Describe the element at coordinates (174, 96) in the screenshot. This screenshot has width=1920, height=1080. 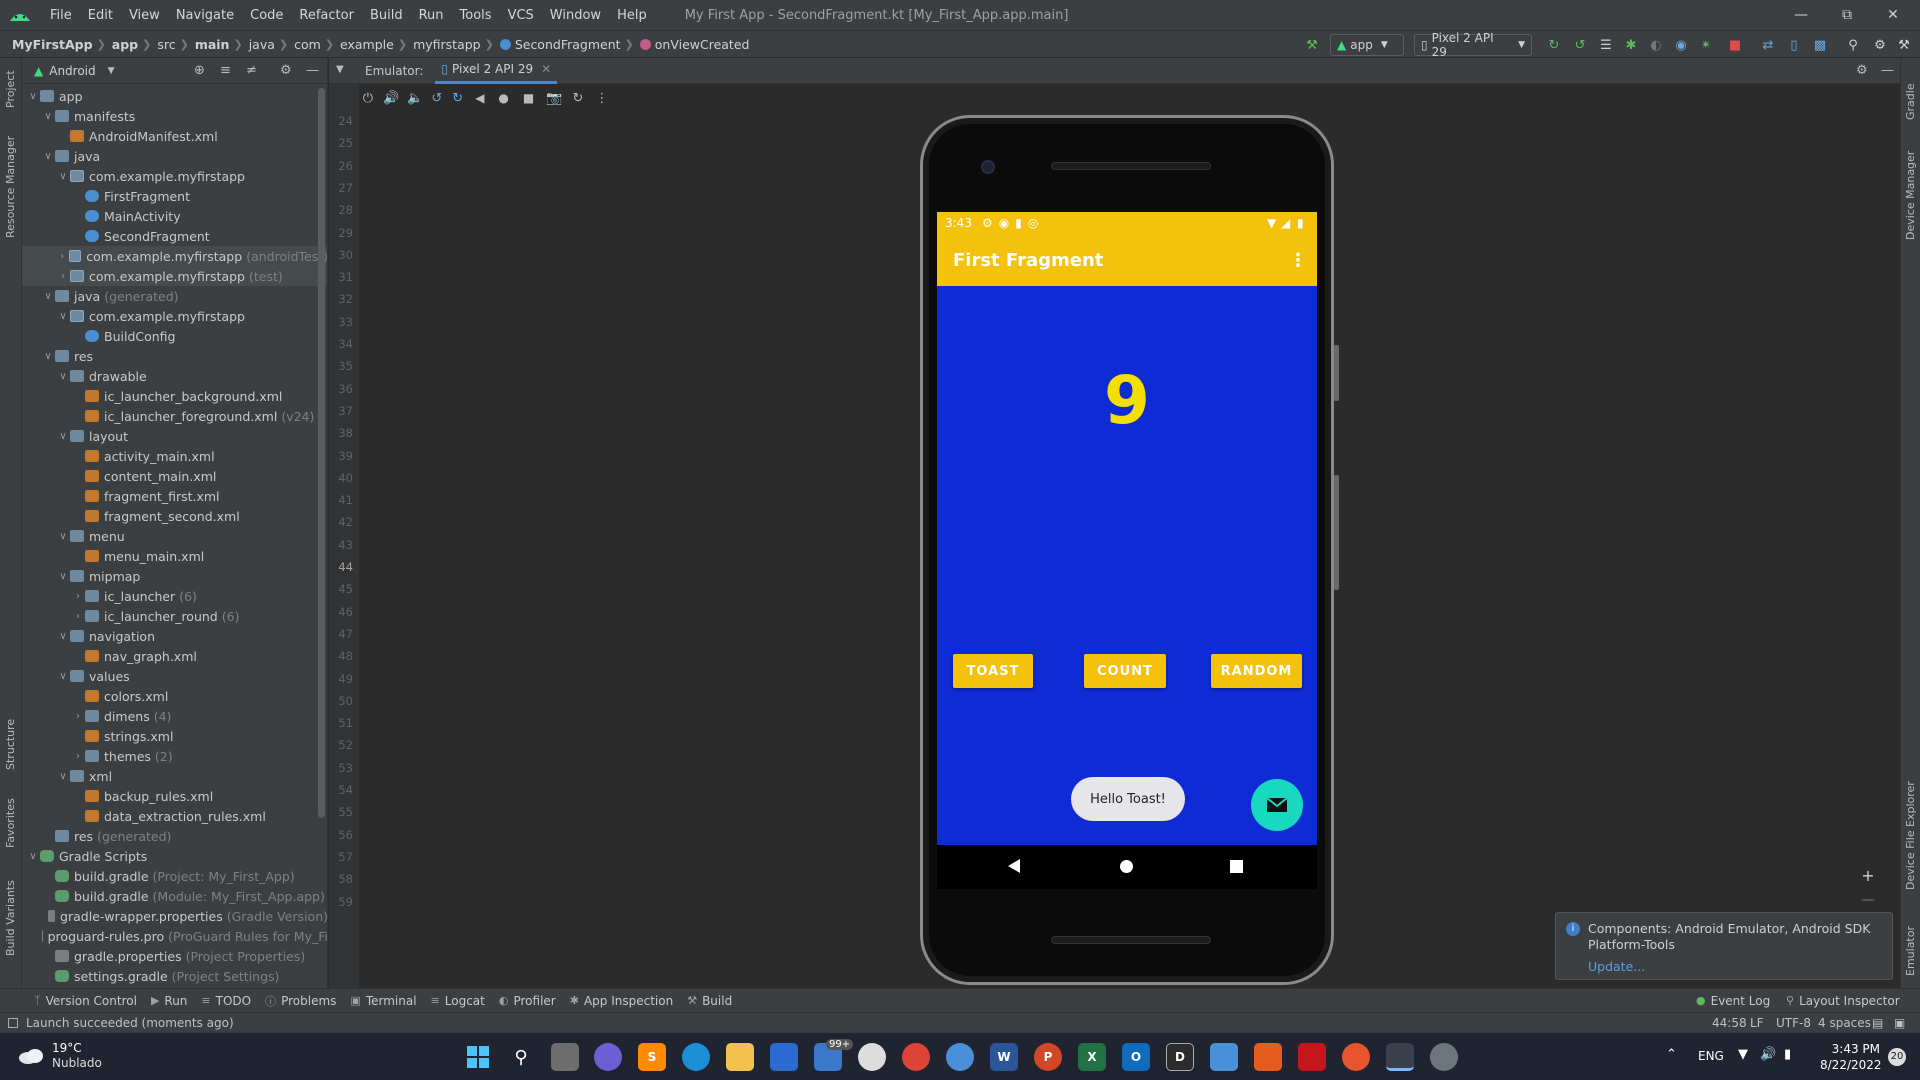
I see `tree-item: ∨ app` at that location.